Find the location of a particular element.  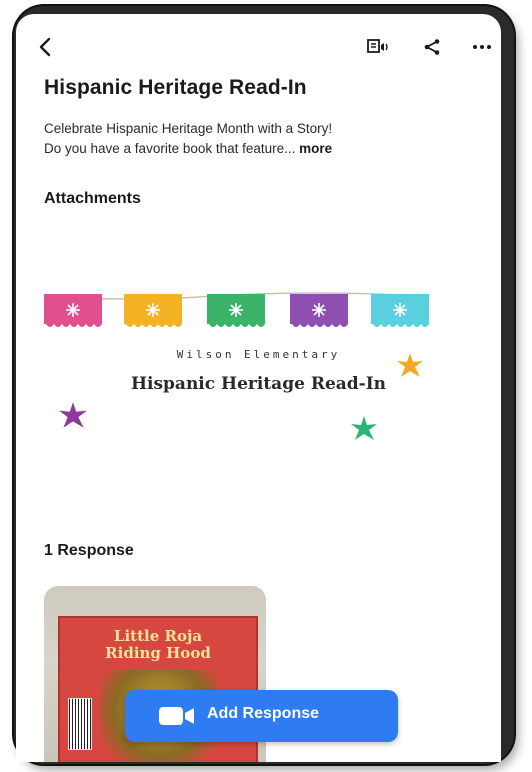

attachments-heading: Attachments is located at coordinates (92, 198).